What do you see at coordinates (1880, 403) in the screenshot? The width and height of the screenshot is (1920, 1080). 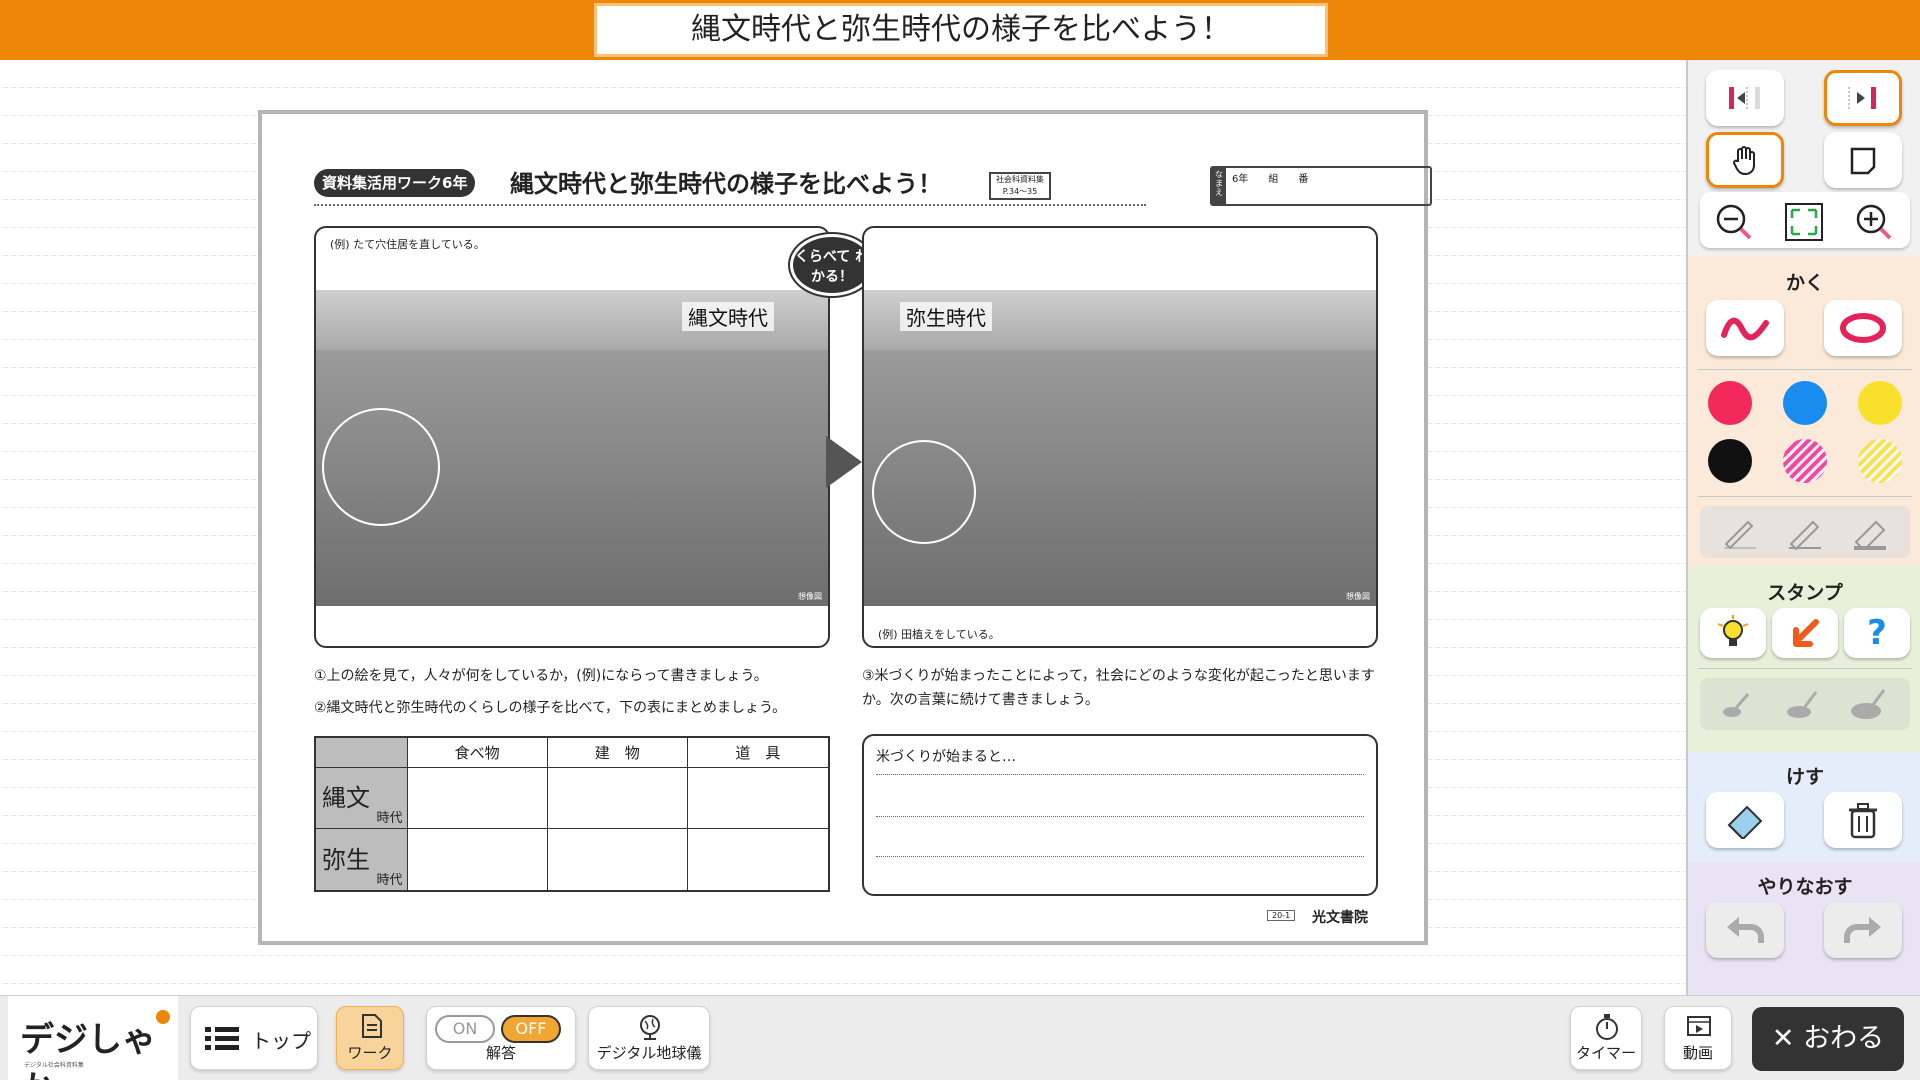 I see `color-yellow` at bounding box center [1880, 403].